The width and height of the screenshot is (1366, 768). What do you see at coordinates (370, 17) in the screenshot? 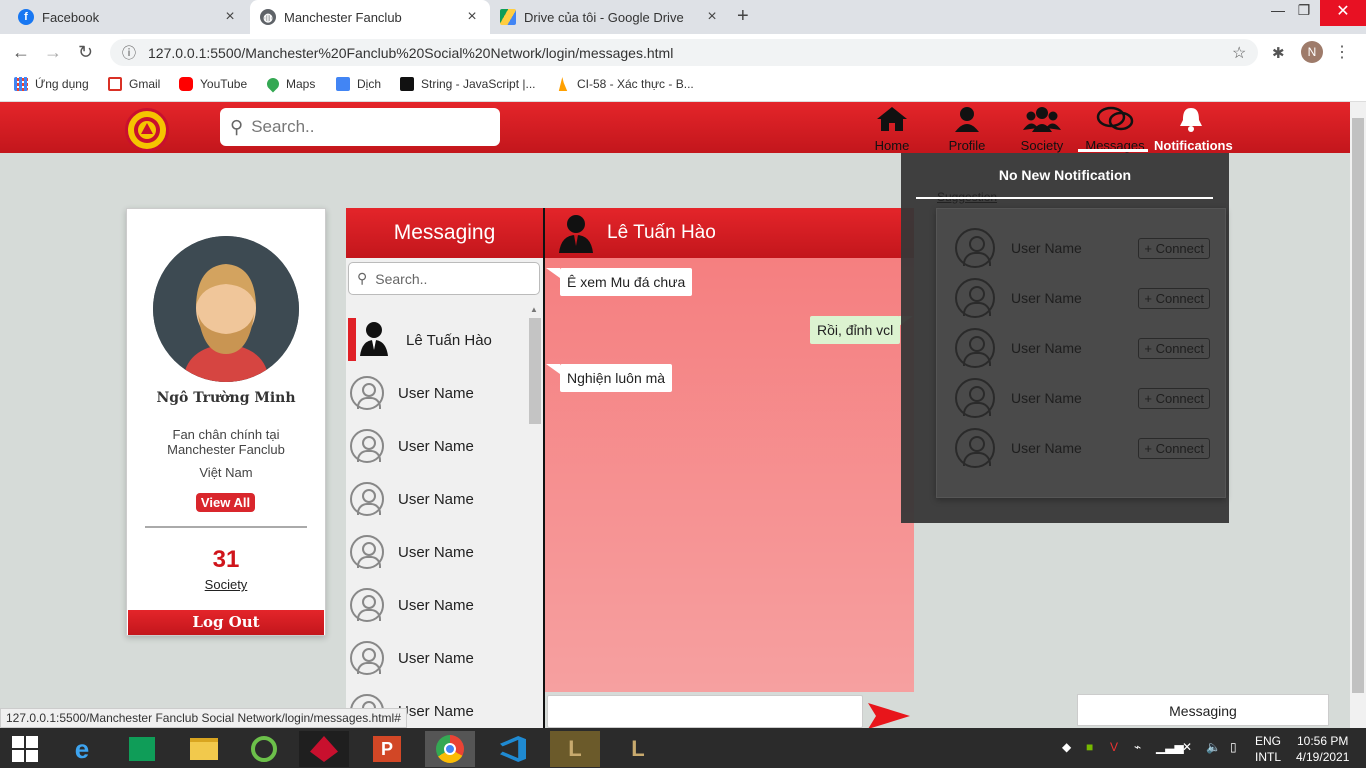
I see `tab-manchester-fanclub: ◍ Manchester Fanclub ×` at bounding box center [370, 17].